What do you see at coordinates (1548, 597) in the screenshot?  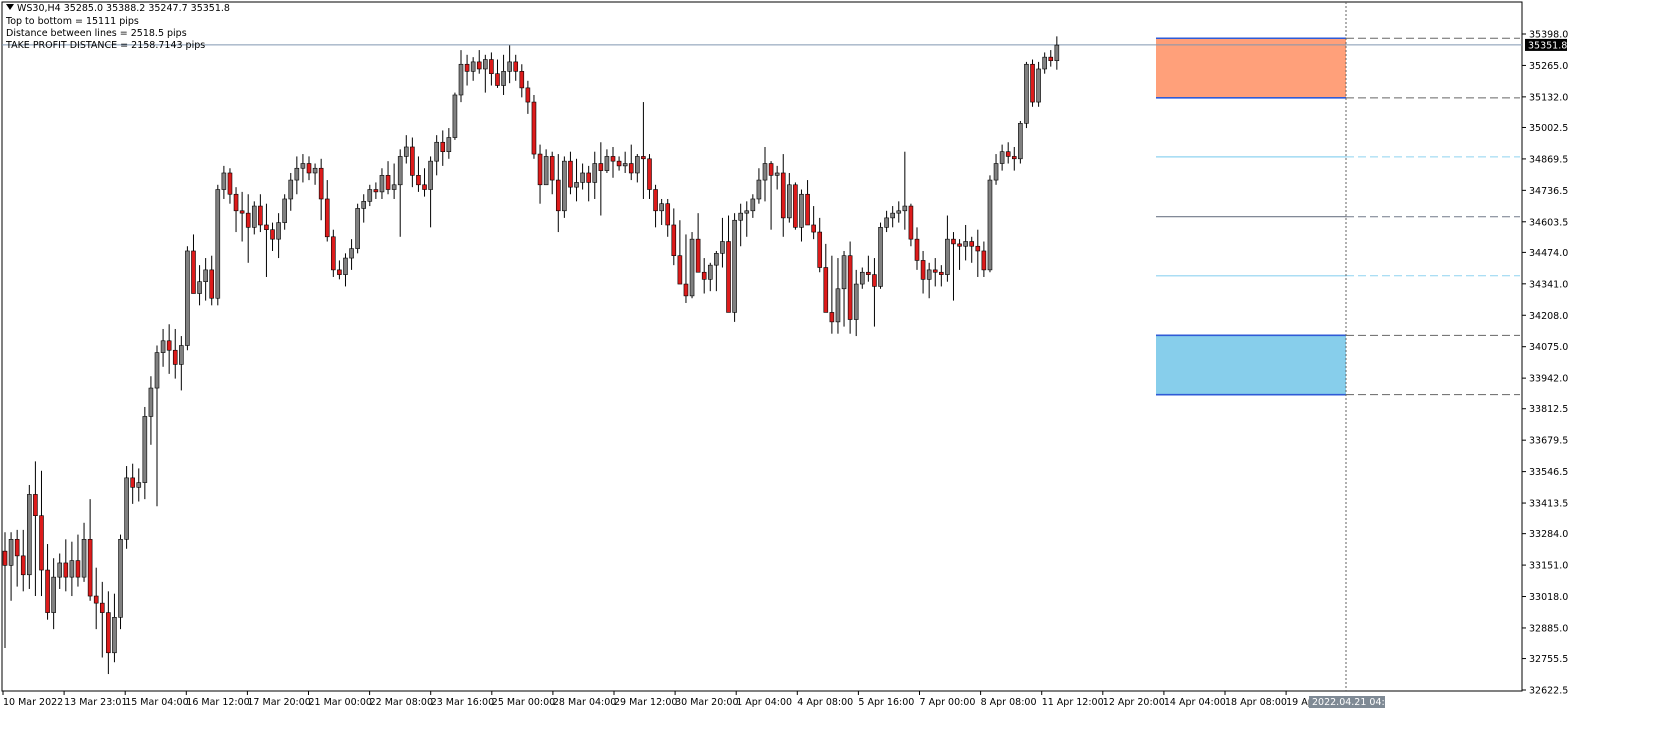 I see `y-tick-label: 33018.0` at bounding box center [1548, 597].